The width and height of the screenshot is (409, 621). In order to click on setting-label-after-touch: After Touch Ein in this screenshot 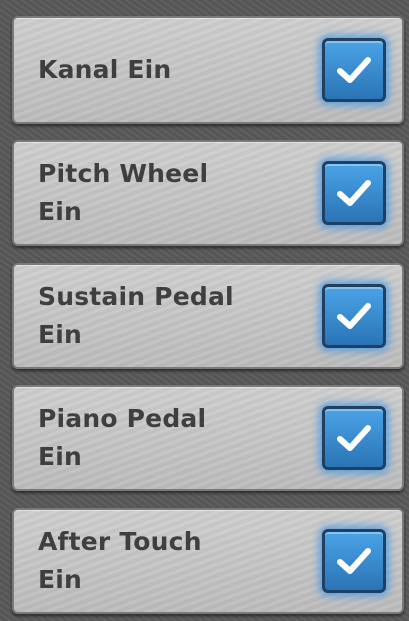, I will do `click(120, 560)`.